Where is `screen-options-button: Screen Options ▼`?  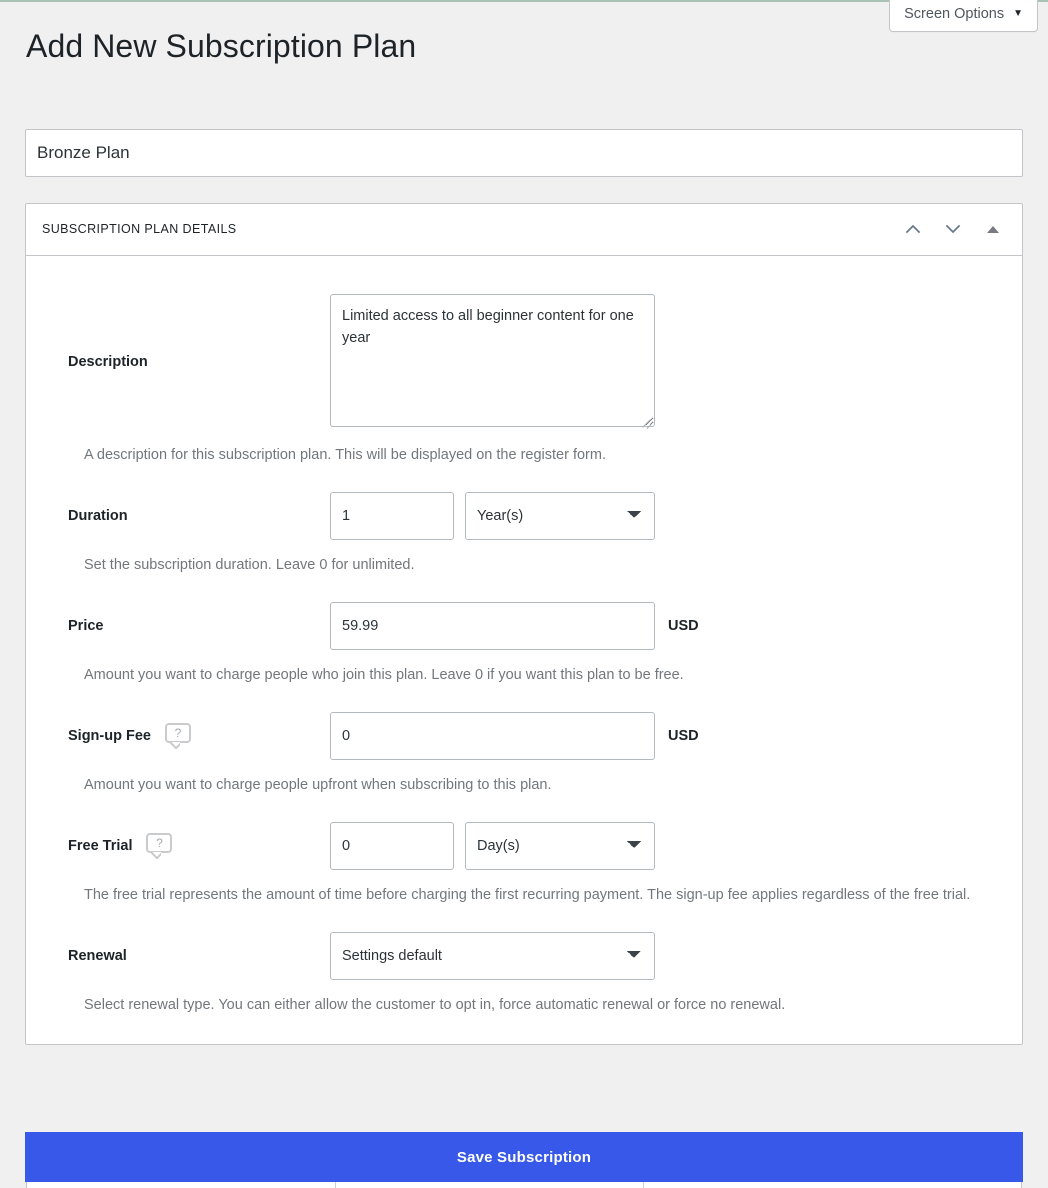 screen-options-button: Screen Options ▼ is located at coordinates (963, 16).